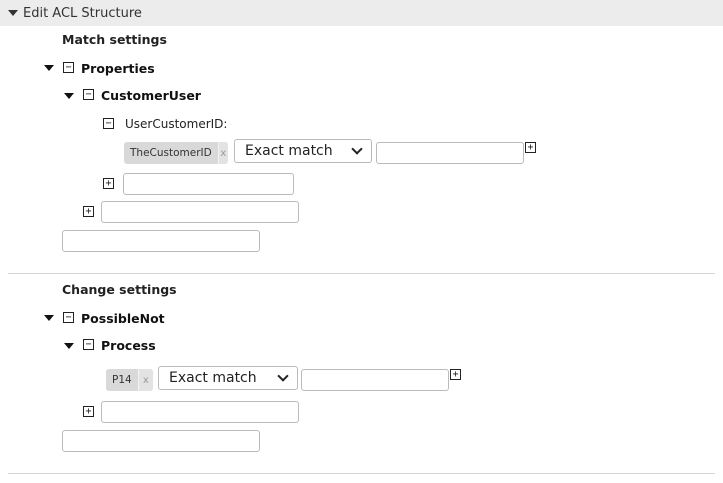 This screenshot has height=483, width=723. I want to click on possiblenot-remove-icon: −, so click(68, 317).